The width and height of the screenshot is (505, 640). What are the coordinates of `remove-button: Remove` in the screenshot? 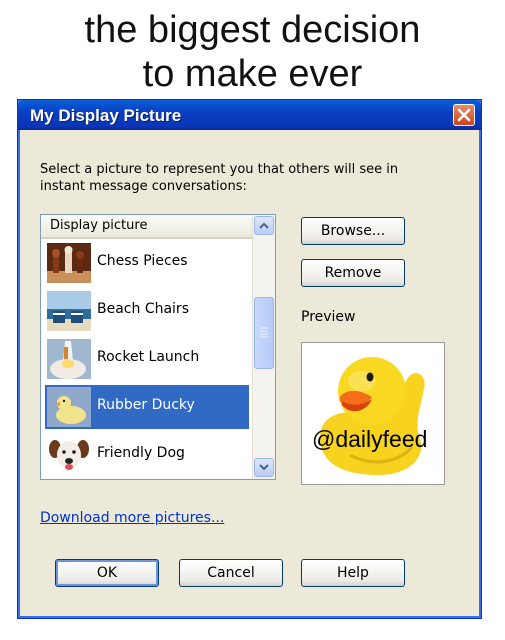 It's located at (353, 273).